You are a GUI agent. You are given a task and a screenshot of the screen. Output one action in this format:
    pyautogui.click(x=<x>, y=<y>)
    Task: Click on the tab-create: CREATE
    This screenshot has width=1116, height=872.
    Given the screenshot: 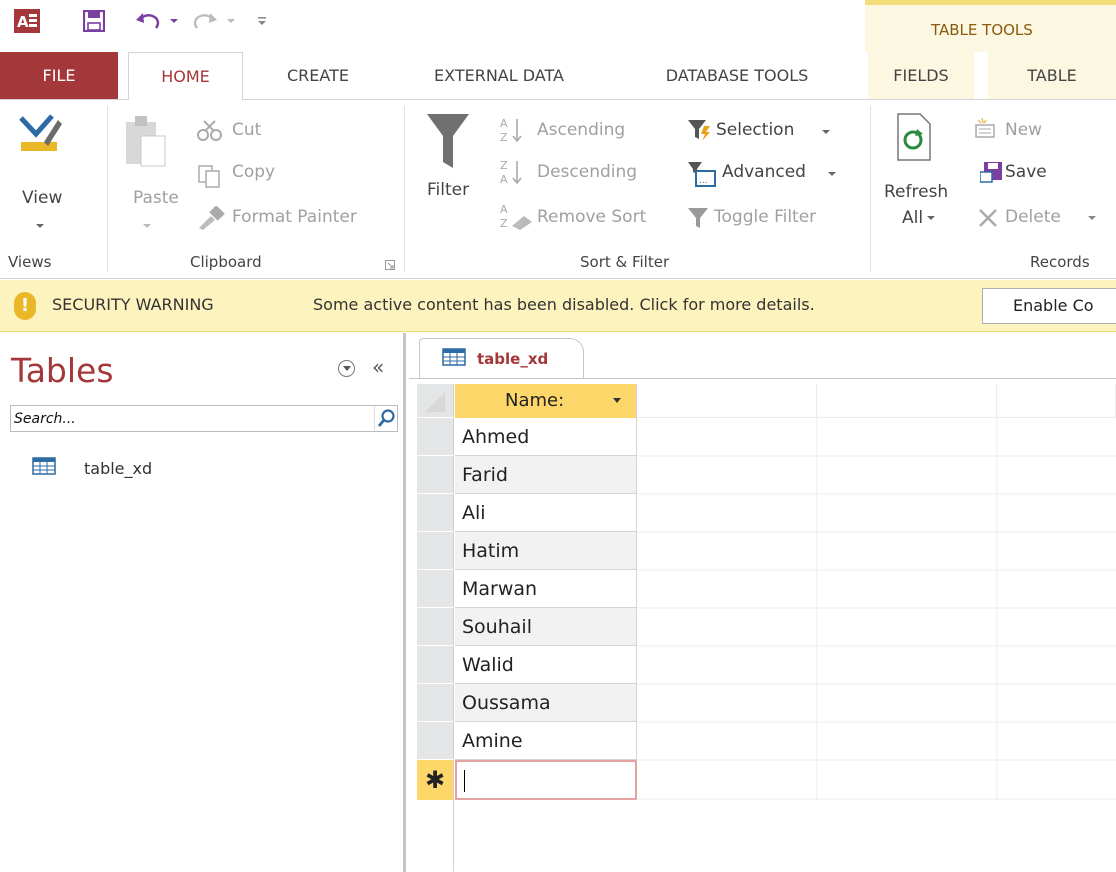 What is the action you would take?
    pyautogui.click(x=318, y=75)
    